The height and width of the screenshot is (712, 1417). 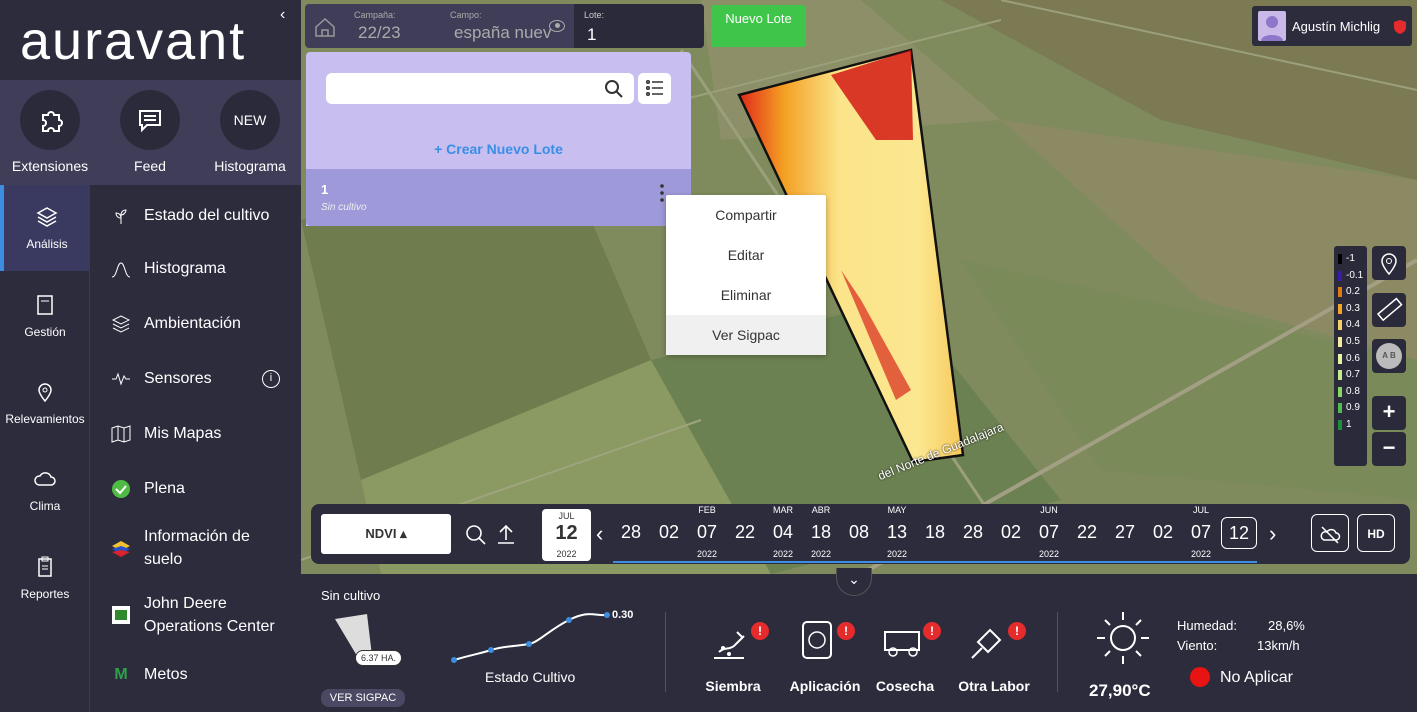 I want to click on logo-text: auravant, so click(x=133, y=41).